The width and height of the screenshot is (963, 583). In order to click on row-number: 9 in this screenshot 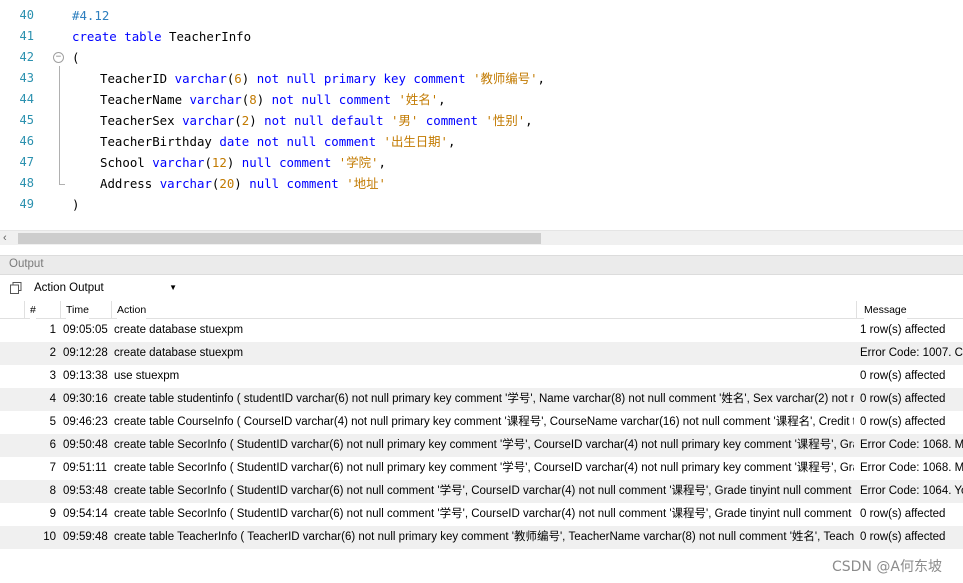, I will do `click(52, 514)`.